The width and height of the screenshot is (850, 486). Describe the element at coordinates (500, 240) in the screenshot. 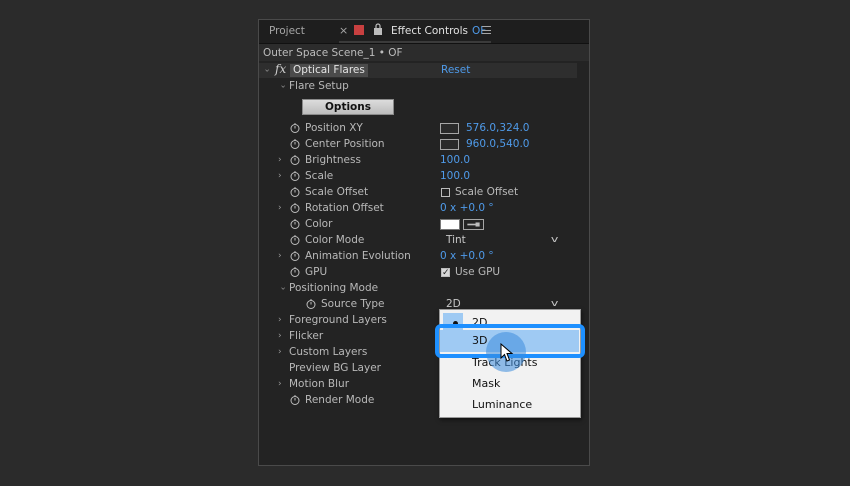

I see `color-mode-dropdown: Tint v` at that location.